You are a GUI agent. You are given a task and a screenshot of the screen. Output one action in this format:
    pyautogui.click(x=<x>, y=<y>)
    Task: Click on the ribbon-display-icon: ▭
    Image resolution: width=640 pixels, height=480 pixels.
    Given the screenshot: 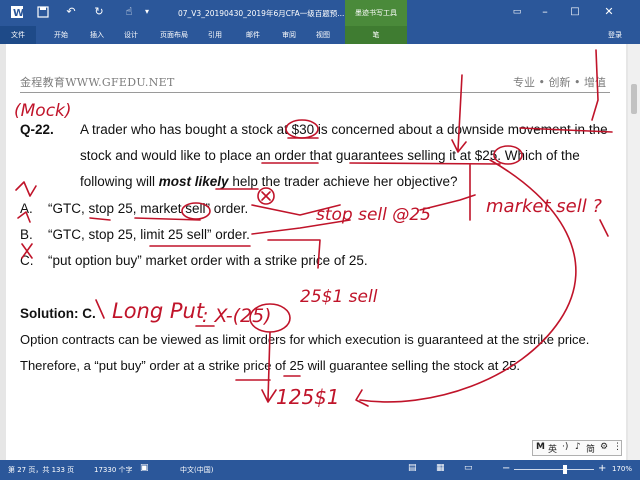 What is the action you would take?
    pyautogui.click(x=517, y=12)
    